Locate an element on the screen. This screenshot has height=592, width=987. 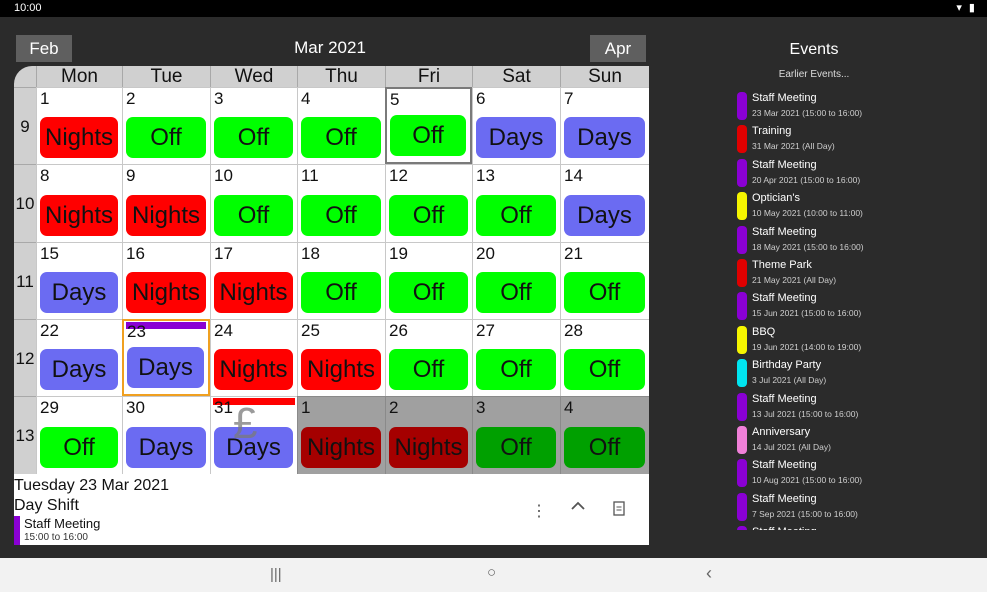
calendar-day-cell: 14 Days is located at coordinates (604, 203).